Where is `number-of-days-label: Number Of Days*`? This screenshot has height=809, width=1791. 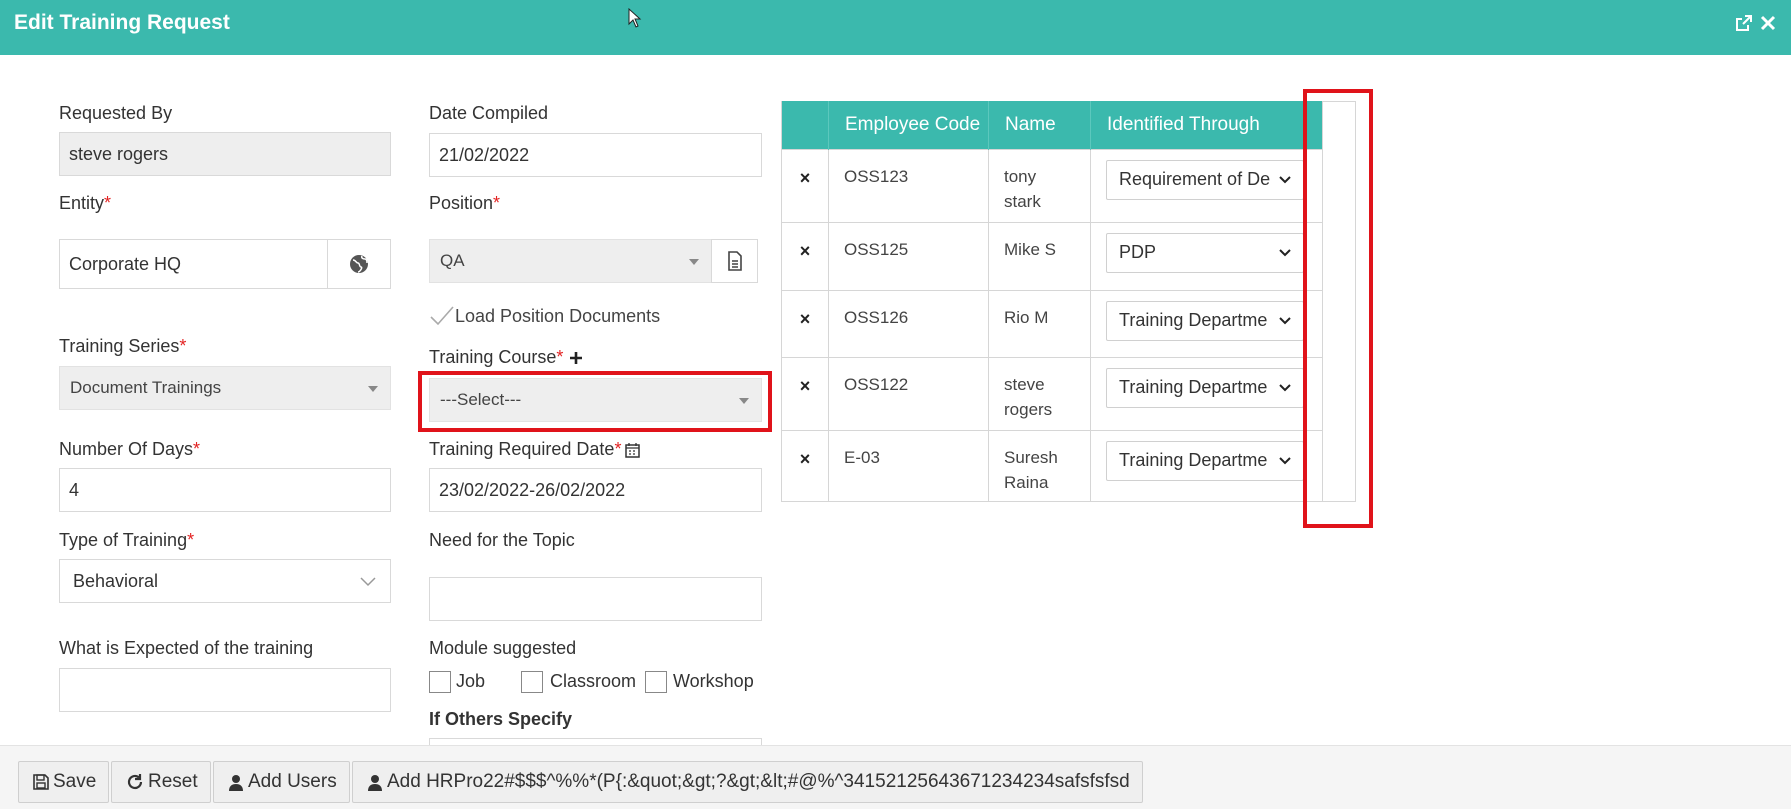 number-of-days-label: Number Of Days* is located at coordinates (129, 449).